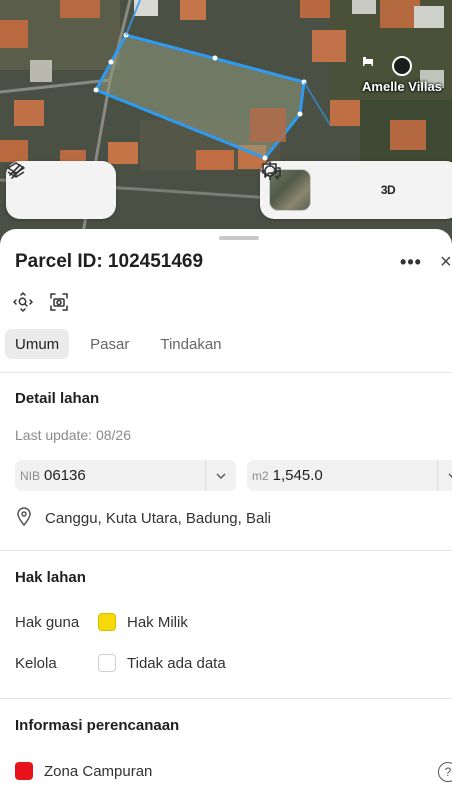  I want to click on location-text: Canggu, Kuta Utara, Badung, Bali, so click(158, 518).